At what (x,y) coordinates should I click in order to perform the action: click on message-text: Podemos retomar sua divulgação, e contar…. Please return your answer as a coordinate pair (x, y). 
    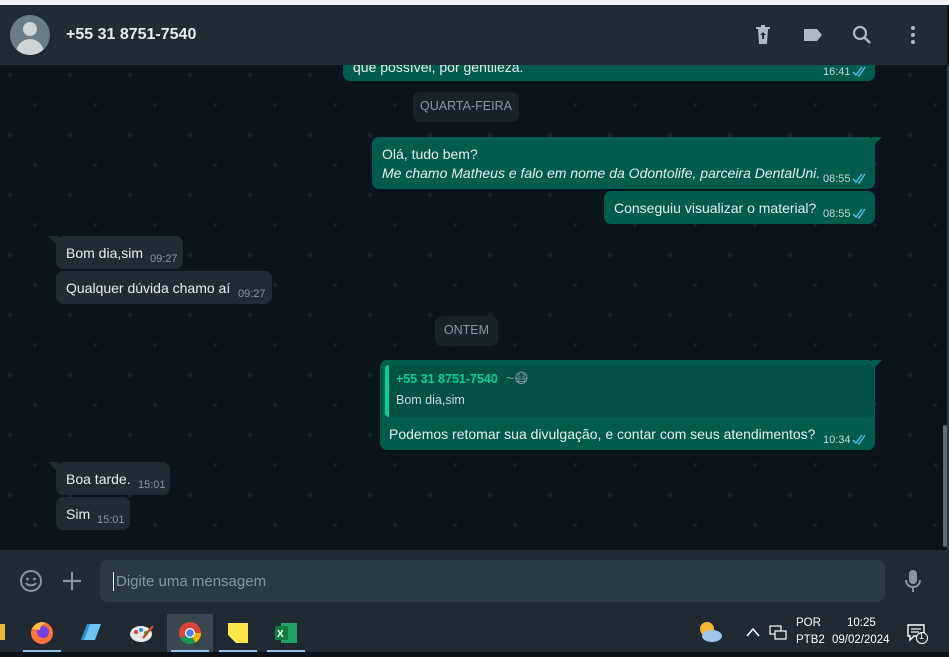
    Looking at the image, I should click on (602, 434).